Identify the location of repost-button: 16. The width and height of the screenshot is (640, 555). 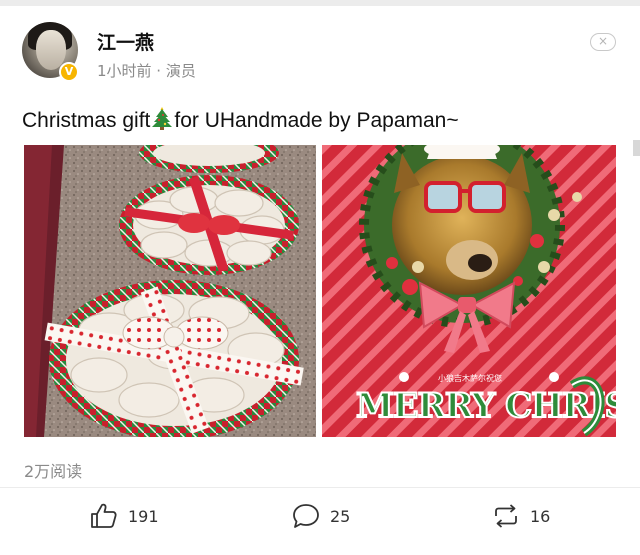
(521, 516).